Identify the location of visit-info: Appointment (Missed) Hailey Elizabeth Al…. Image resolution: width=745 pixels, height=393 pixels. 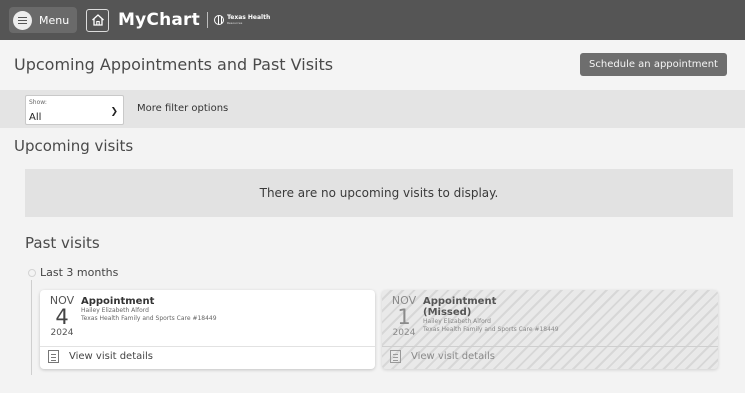
(491, 315).